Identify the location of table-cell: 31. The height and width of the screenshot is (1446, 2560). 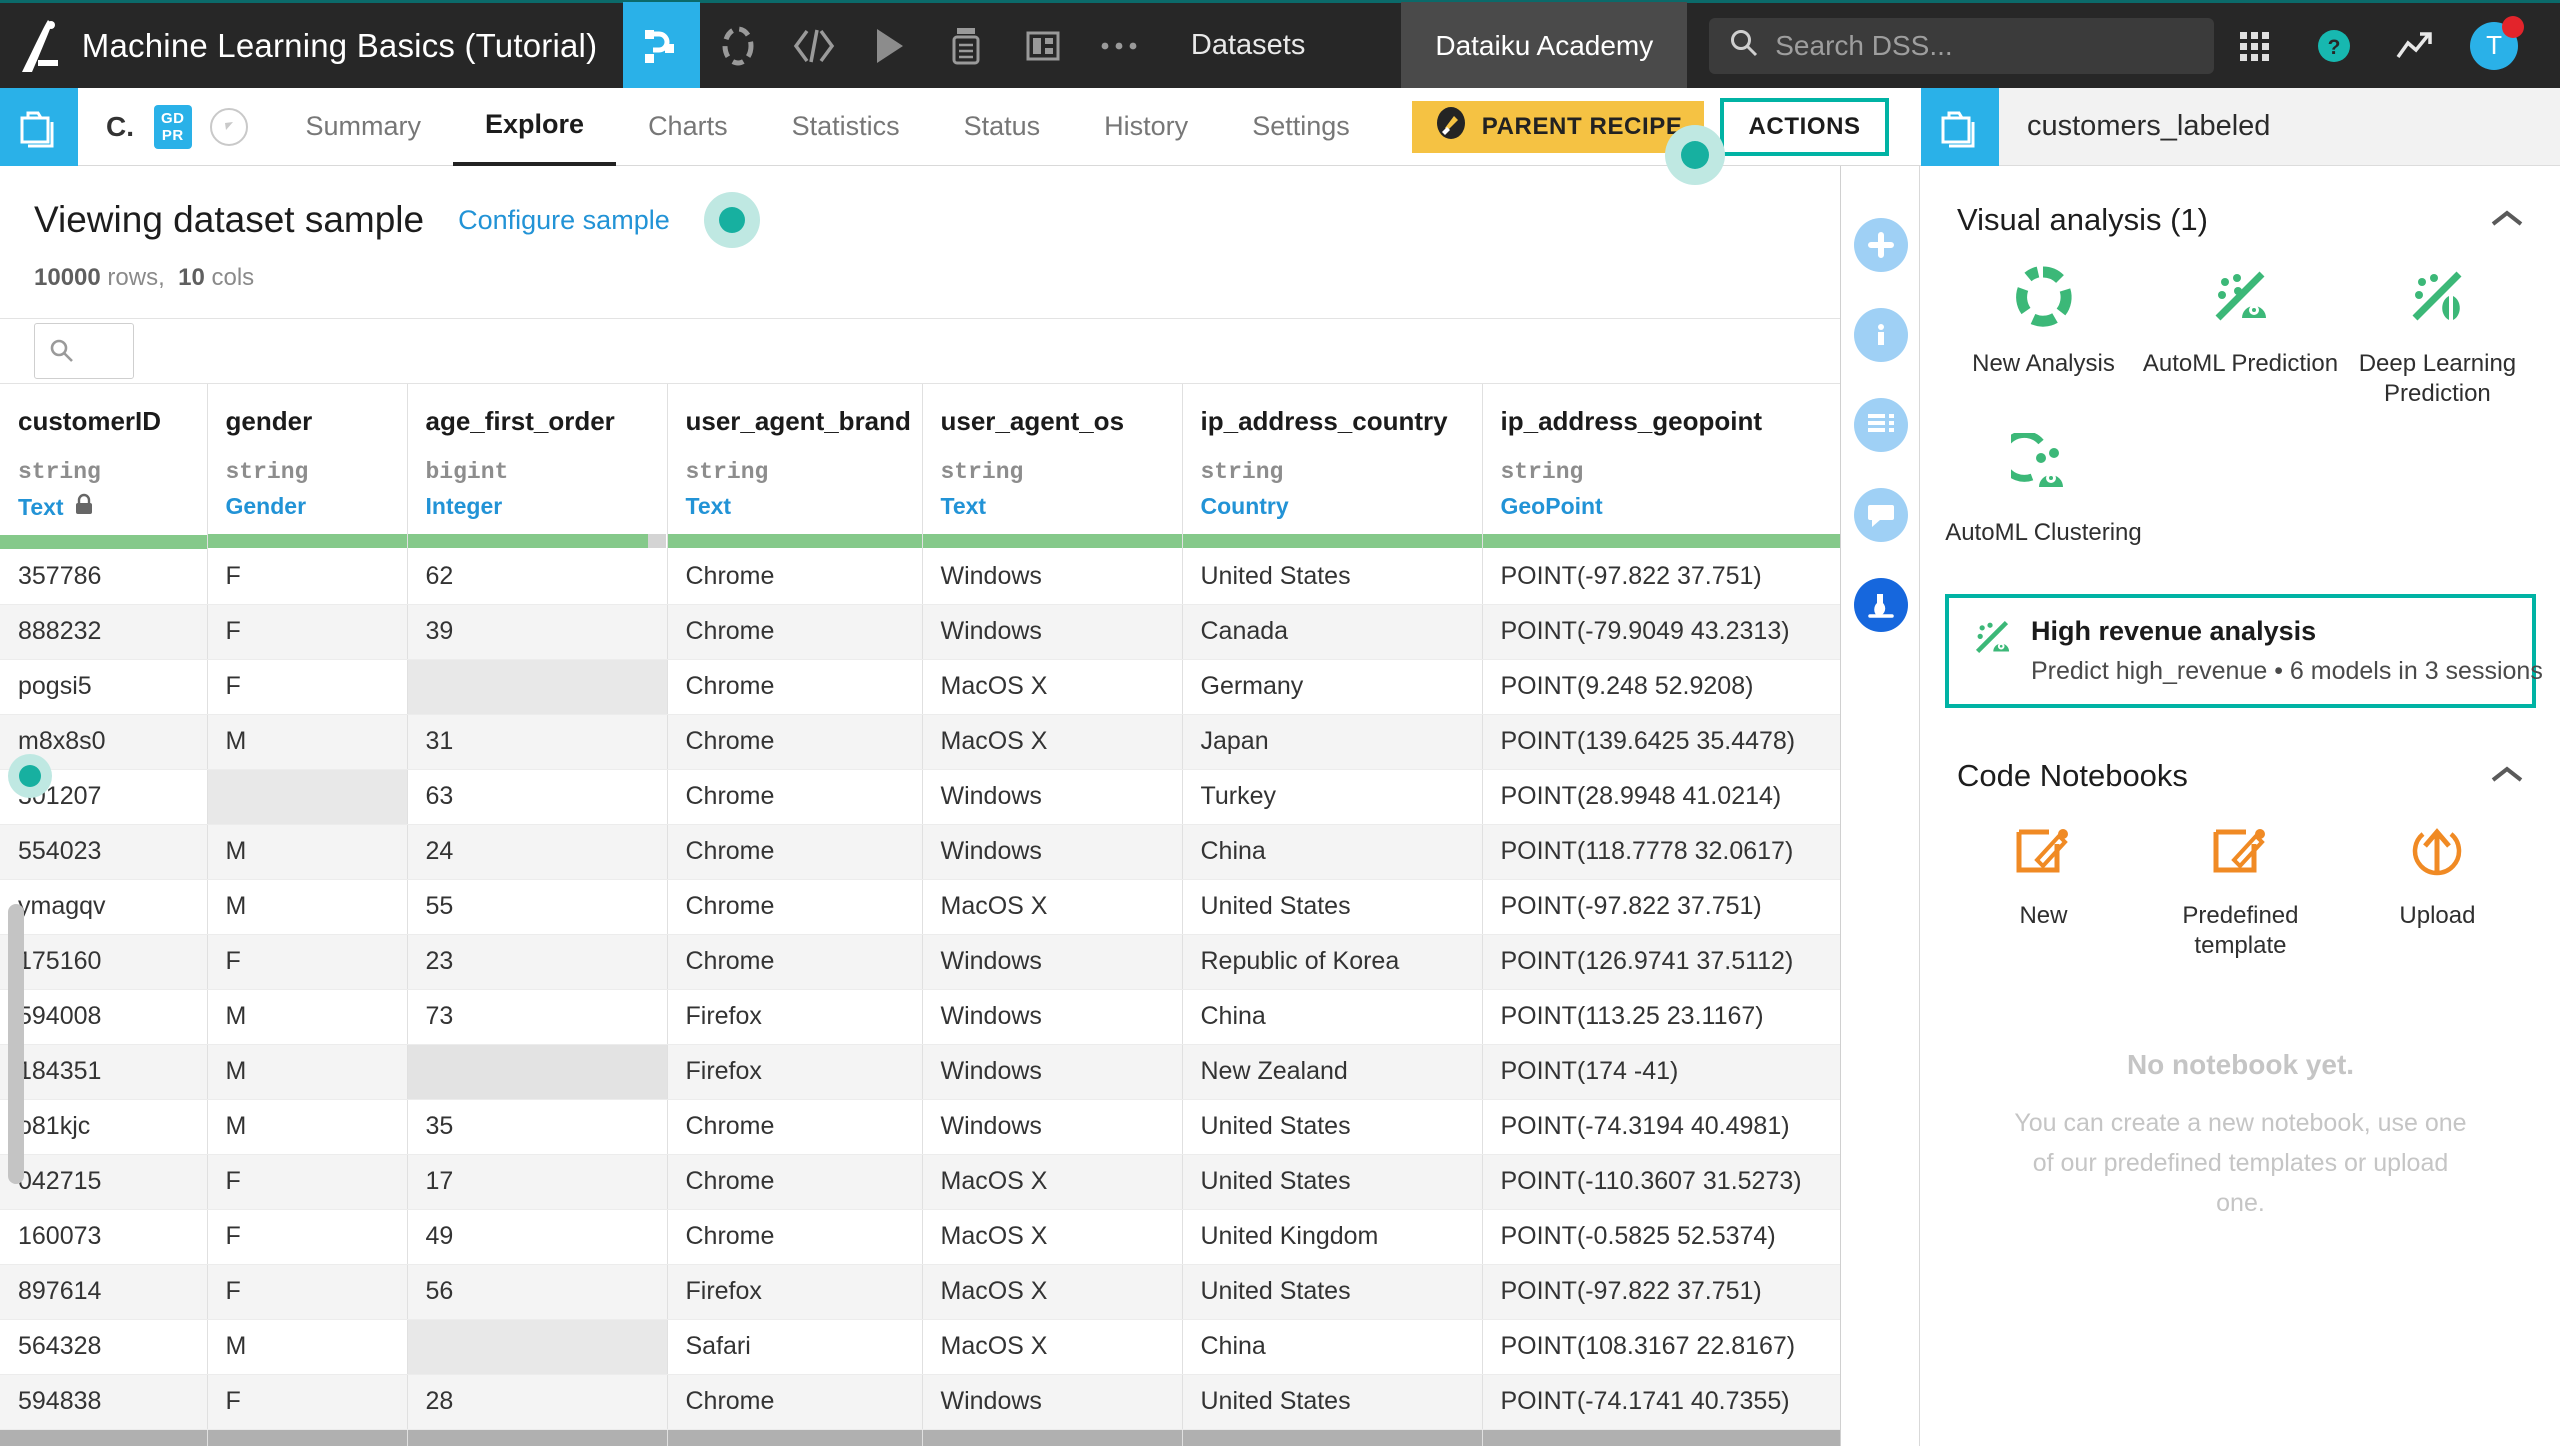
(537, 742).